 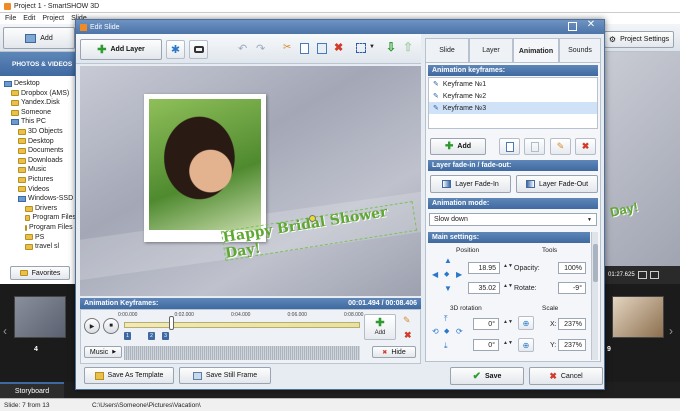 What do you see at coordinates (394, 352) in the screenshot?
I see `hide-button: ✖ Hide` at bounding box center [394, 352].